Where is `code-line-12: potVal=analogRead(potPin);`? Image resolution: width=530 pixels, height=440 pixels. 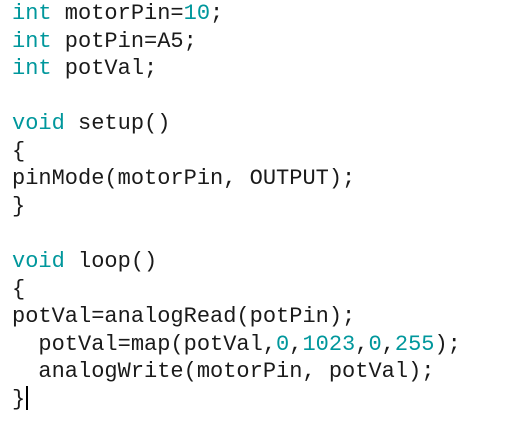 code-line-12: potVal=analogRead(potPin); is located at coordinates (183, 316).